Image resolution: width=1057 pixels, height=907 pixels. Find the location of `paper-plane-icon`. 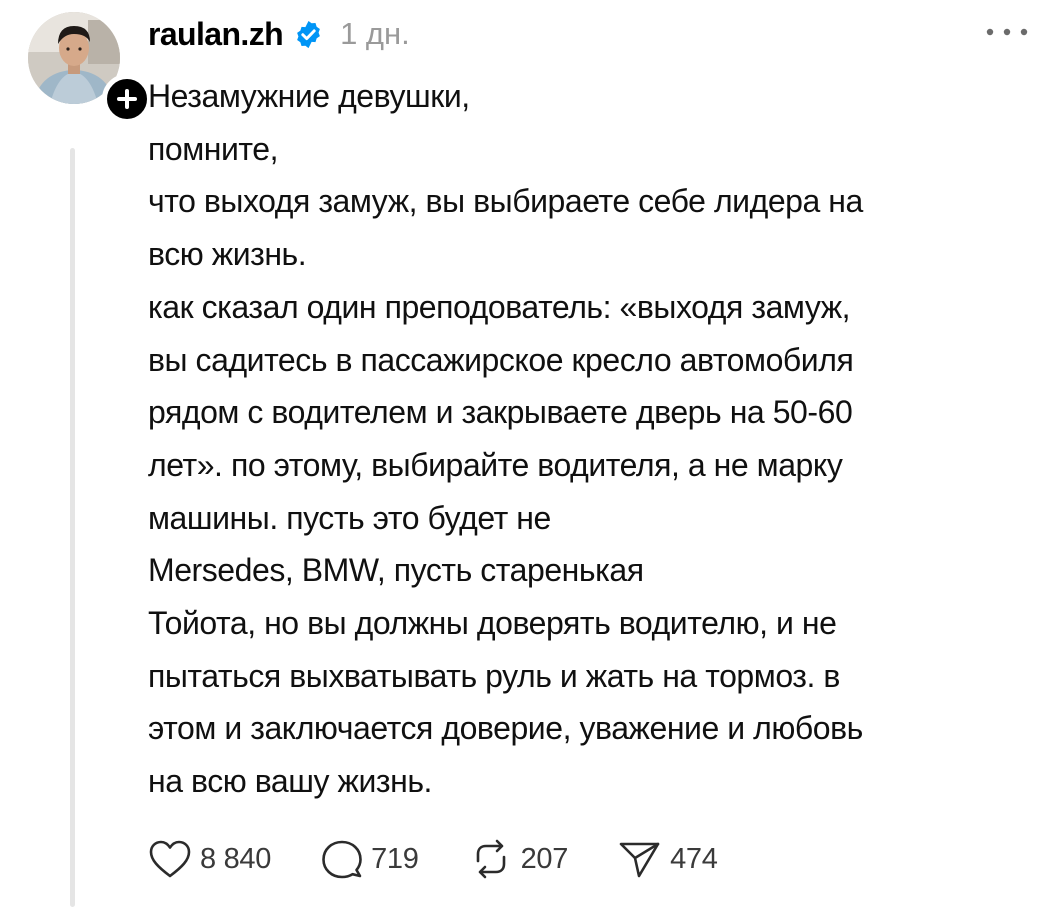

paper-plane-icon is located at coordinates (639, 860).